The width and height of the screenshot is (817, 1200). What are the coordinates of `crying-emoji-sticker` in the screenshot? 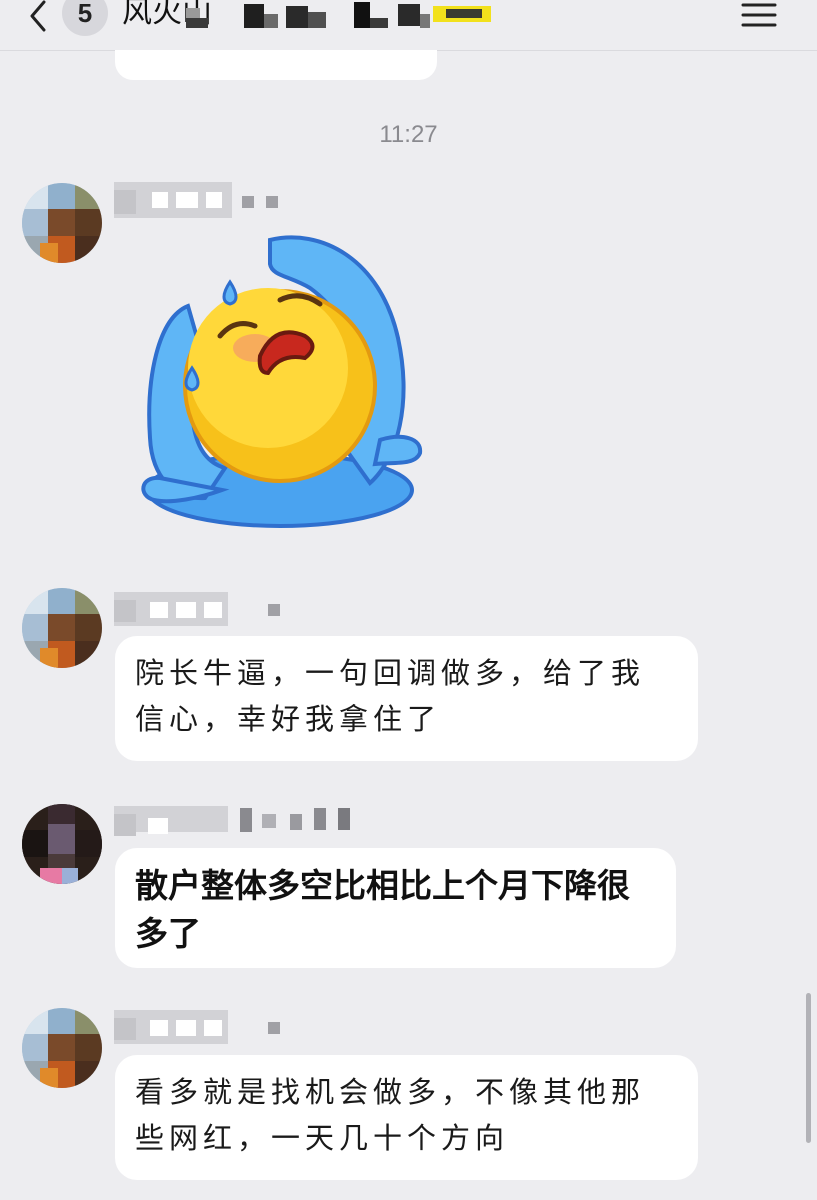 It's located at (280, 383).